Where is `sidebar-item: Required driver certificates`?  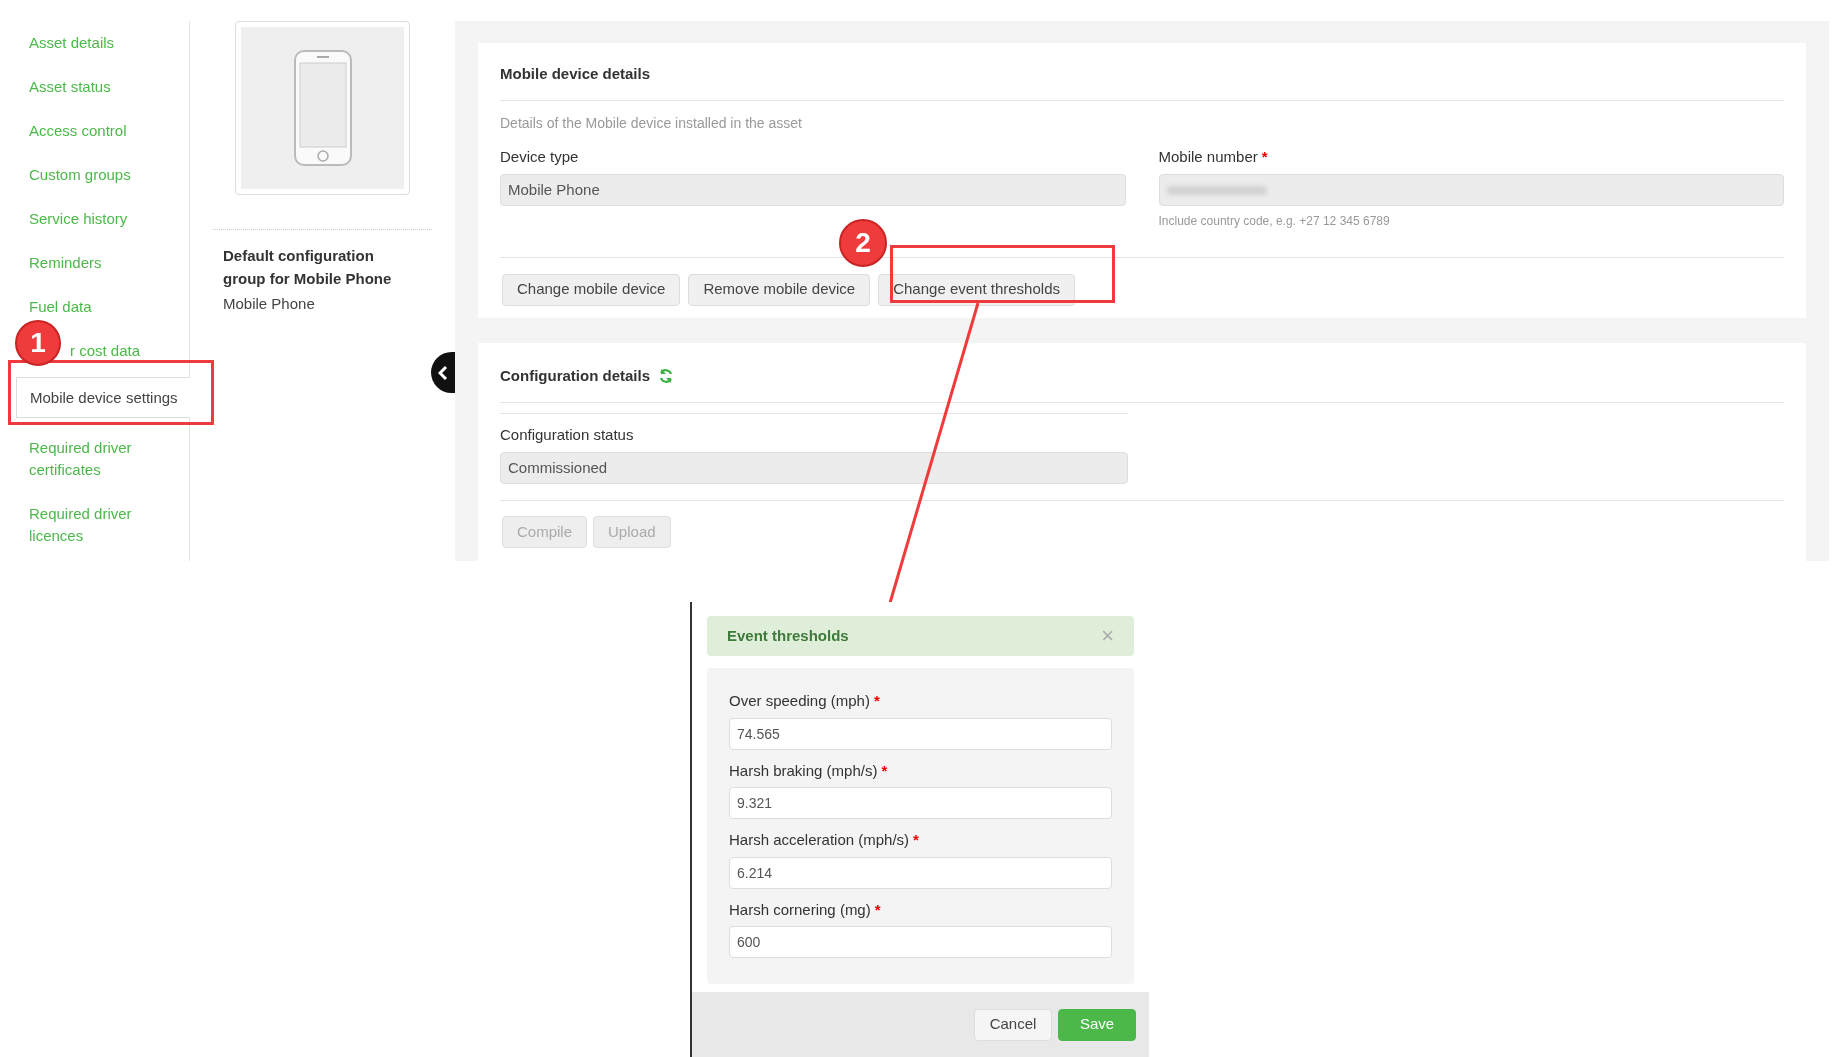
sidebar-item: Required driver certificates is located at coordinates (104, 459).